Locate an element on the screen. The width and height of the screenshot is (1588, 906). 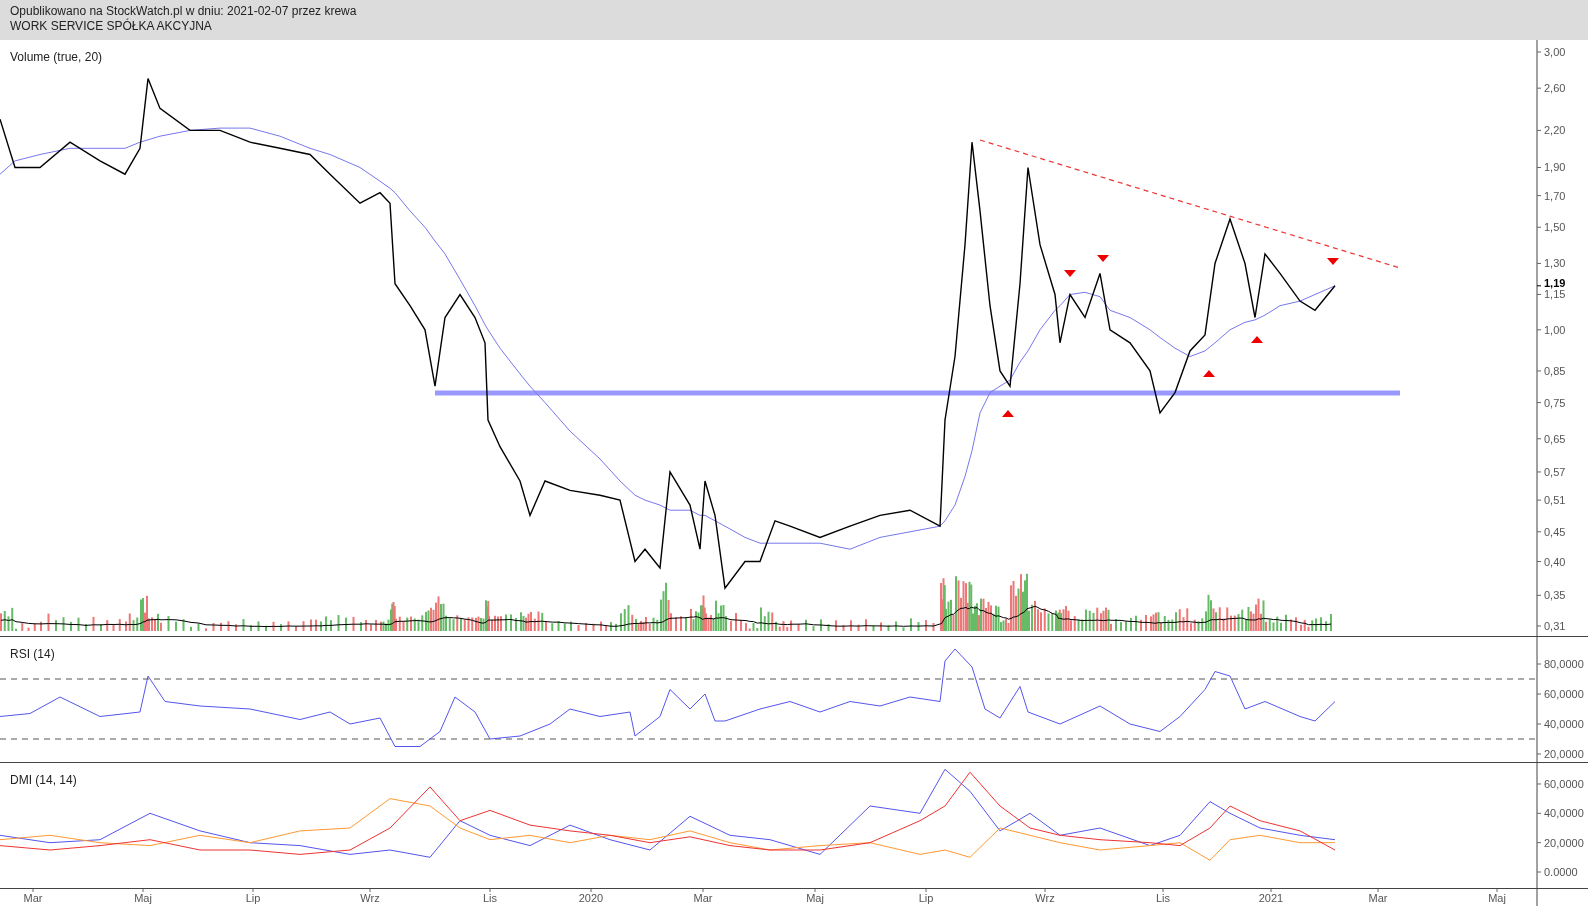
axis-tick-label: 2020 is located at coordinates (591, 898).